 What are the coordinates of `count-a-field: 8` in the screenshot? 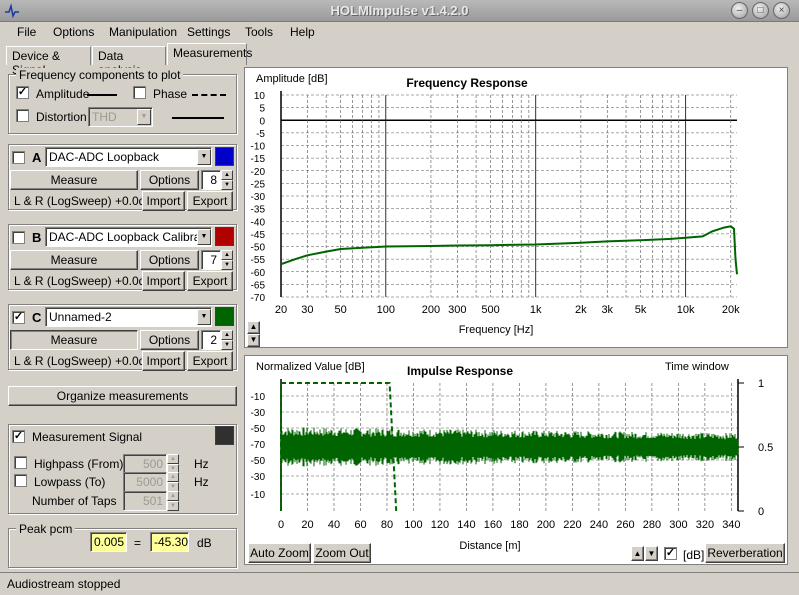 It's located at (211, 180).